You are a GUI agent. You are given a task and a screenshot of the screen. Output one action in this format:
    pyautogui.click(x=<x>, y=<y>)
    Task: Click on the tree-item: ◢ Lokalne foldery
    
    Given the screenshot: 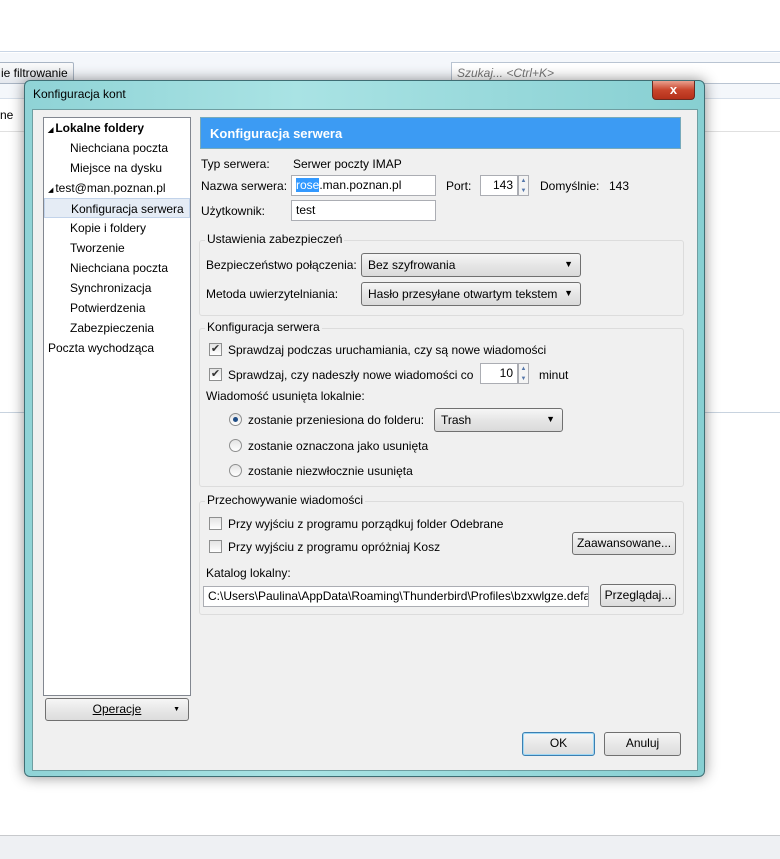 What is the action you would take?
    pyautogui.click(x=117, y=128)
    